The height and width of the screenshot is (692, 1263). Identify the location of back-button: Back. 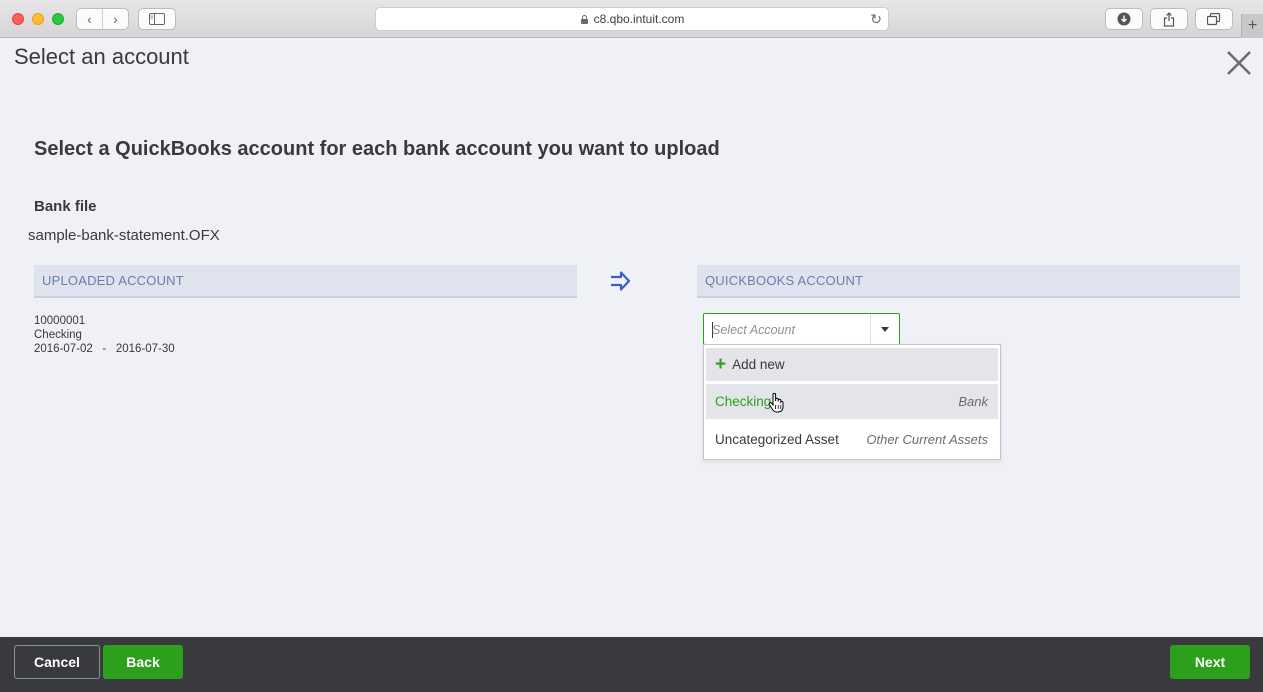
(143, 662).